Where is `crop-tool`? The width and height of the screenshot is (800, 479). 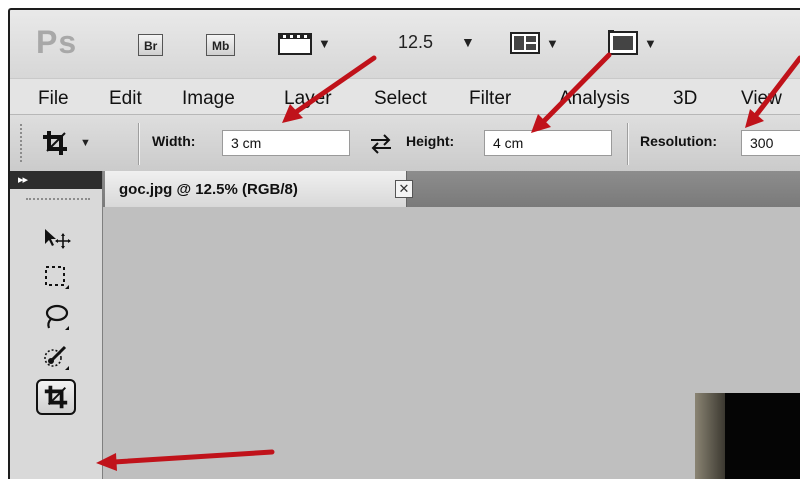
crop-tool is located at coordinates (56, 397).